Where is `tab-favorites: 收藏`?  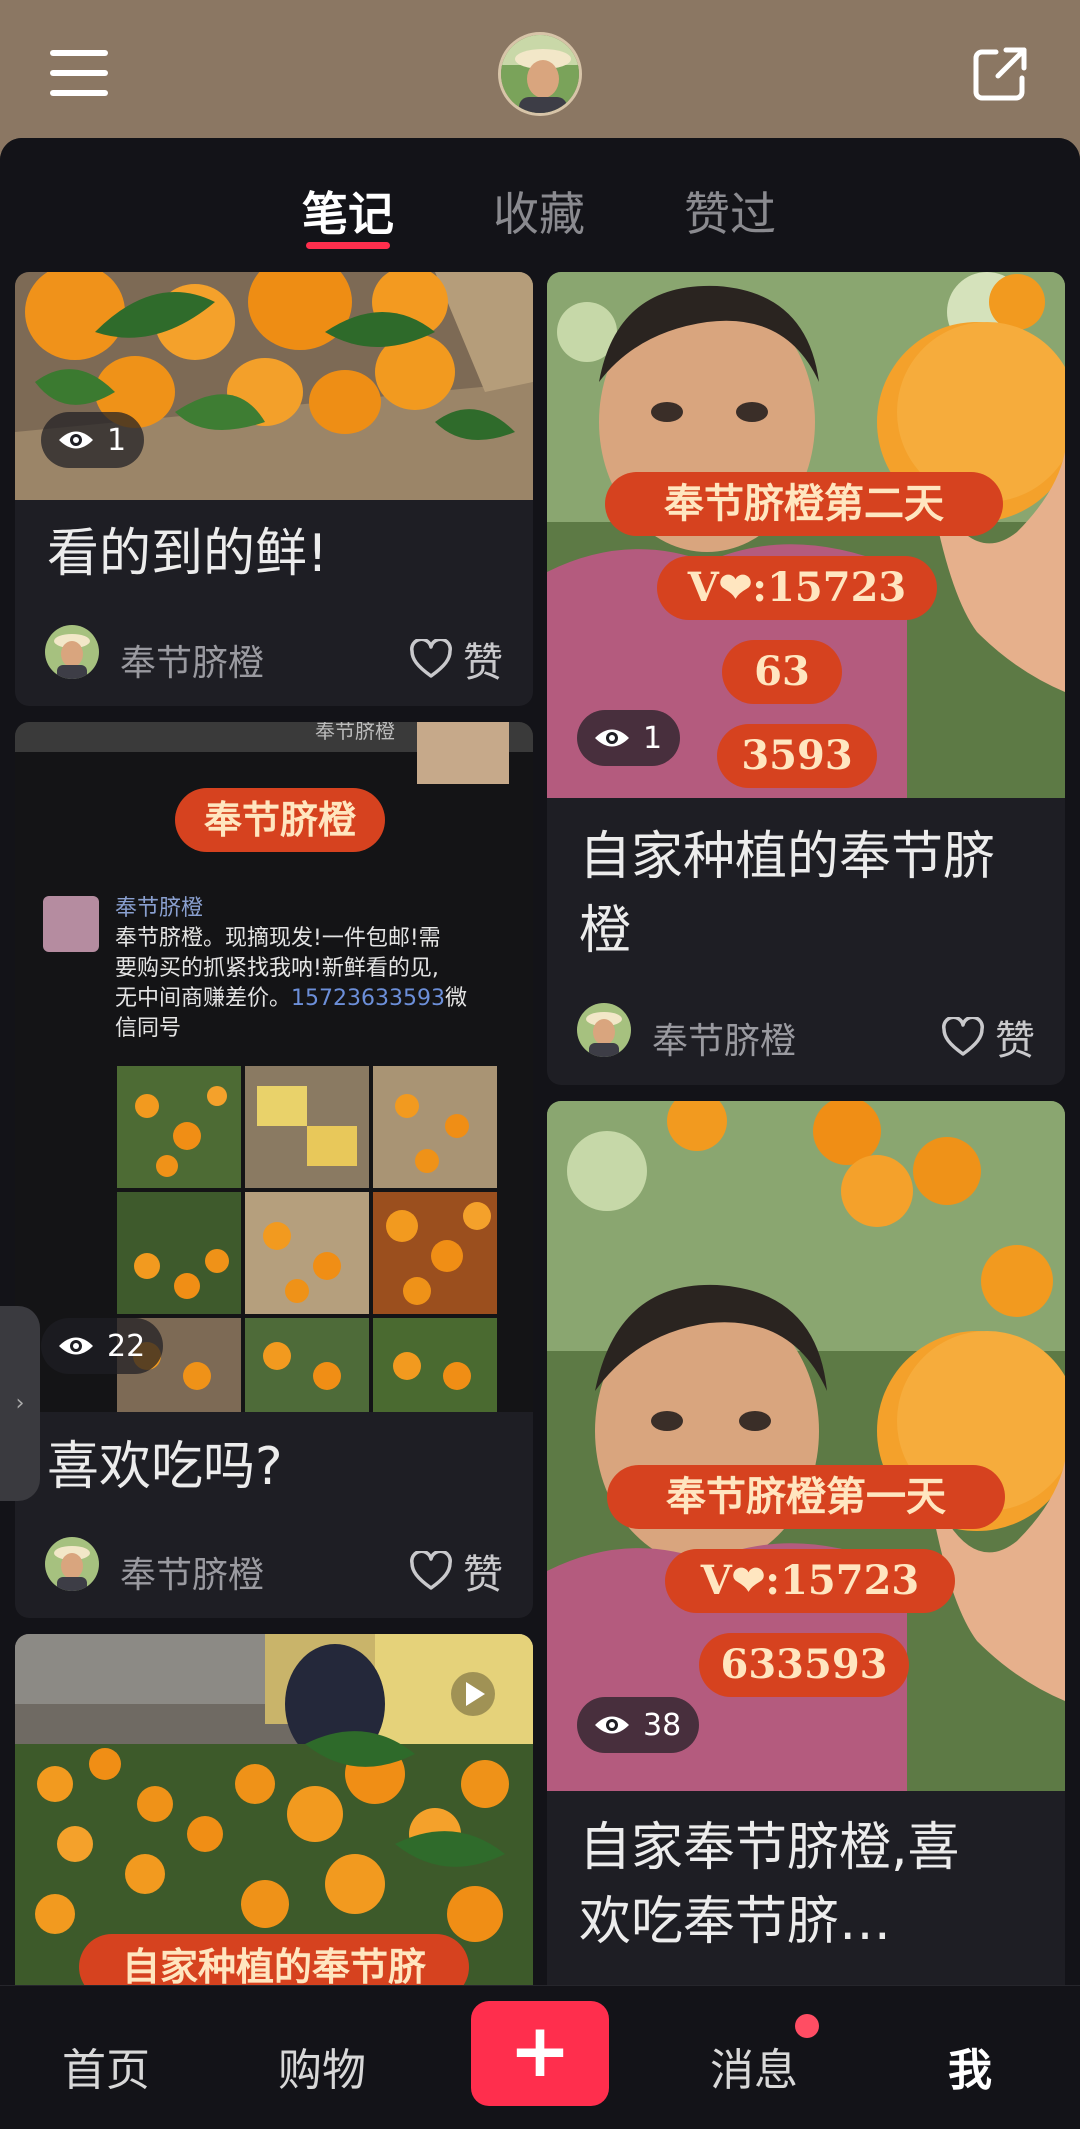 tab-favorites: 收藏 is located at coordinates (539, 211).